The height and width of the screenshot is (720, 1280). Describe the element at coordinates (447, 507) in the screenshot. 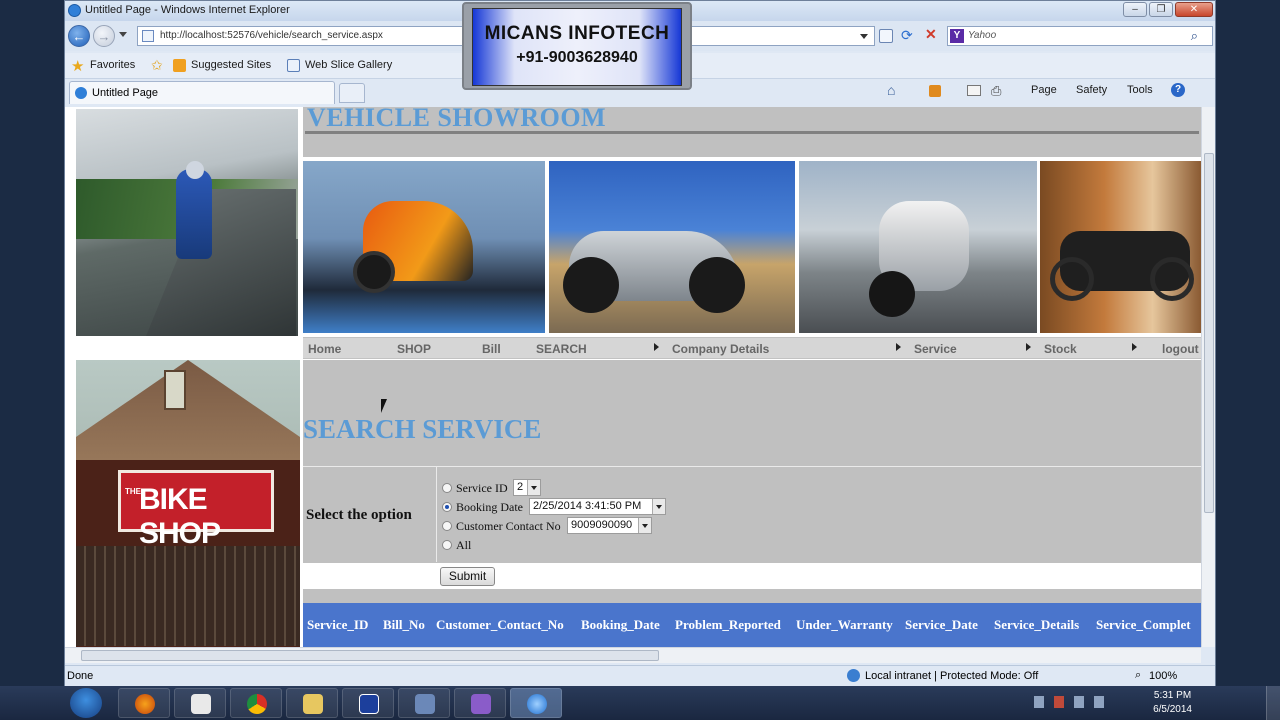

I see `radio-booking-date` at that location.